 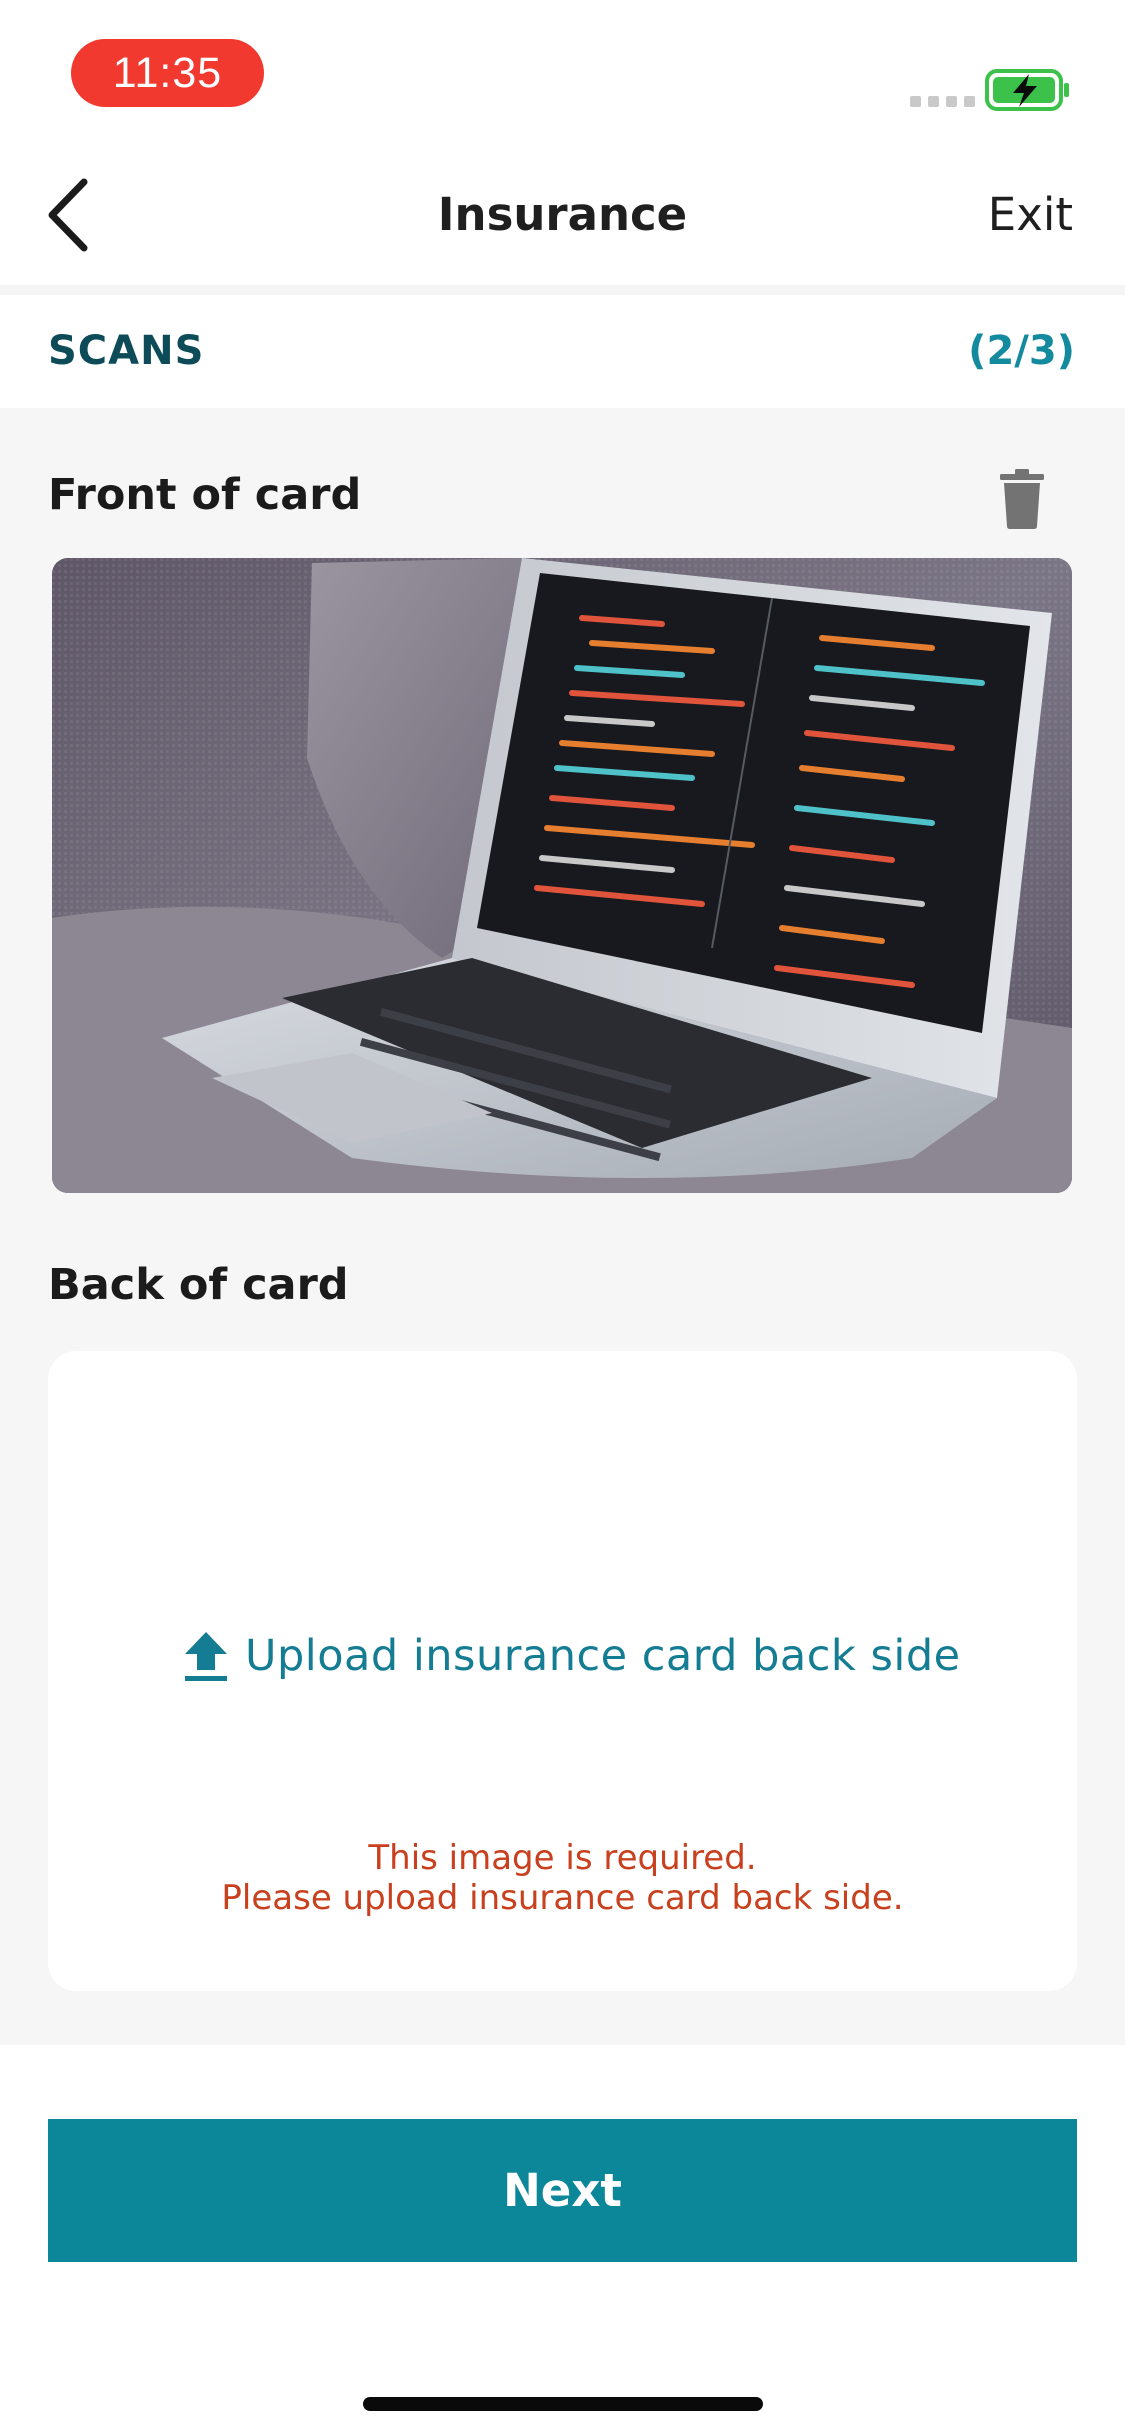 What do you see at coordinates (1027, 90) in the screenshot?
I see `battery-charging-icon` at bounding box center [1027, 90].